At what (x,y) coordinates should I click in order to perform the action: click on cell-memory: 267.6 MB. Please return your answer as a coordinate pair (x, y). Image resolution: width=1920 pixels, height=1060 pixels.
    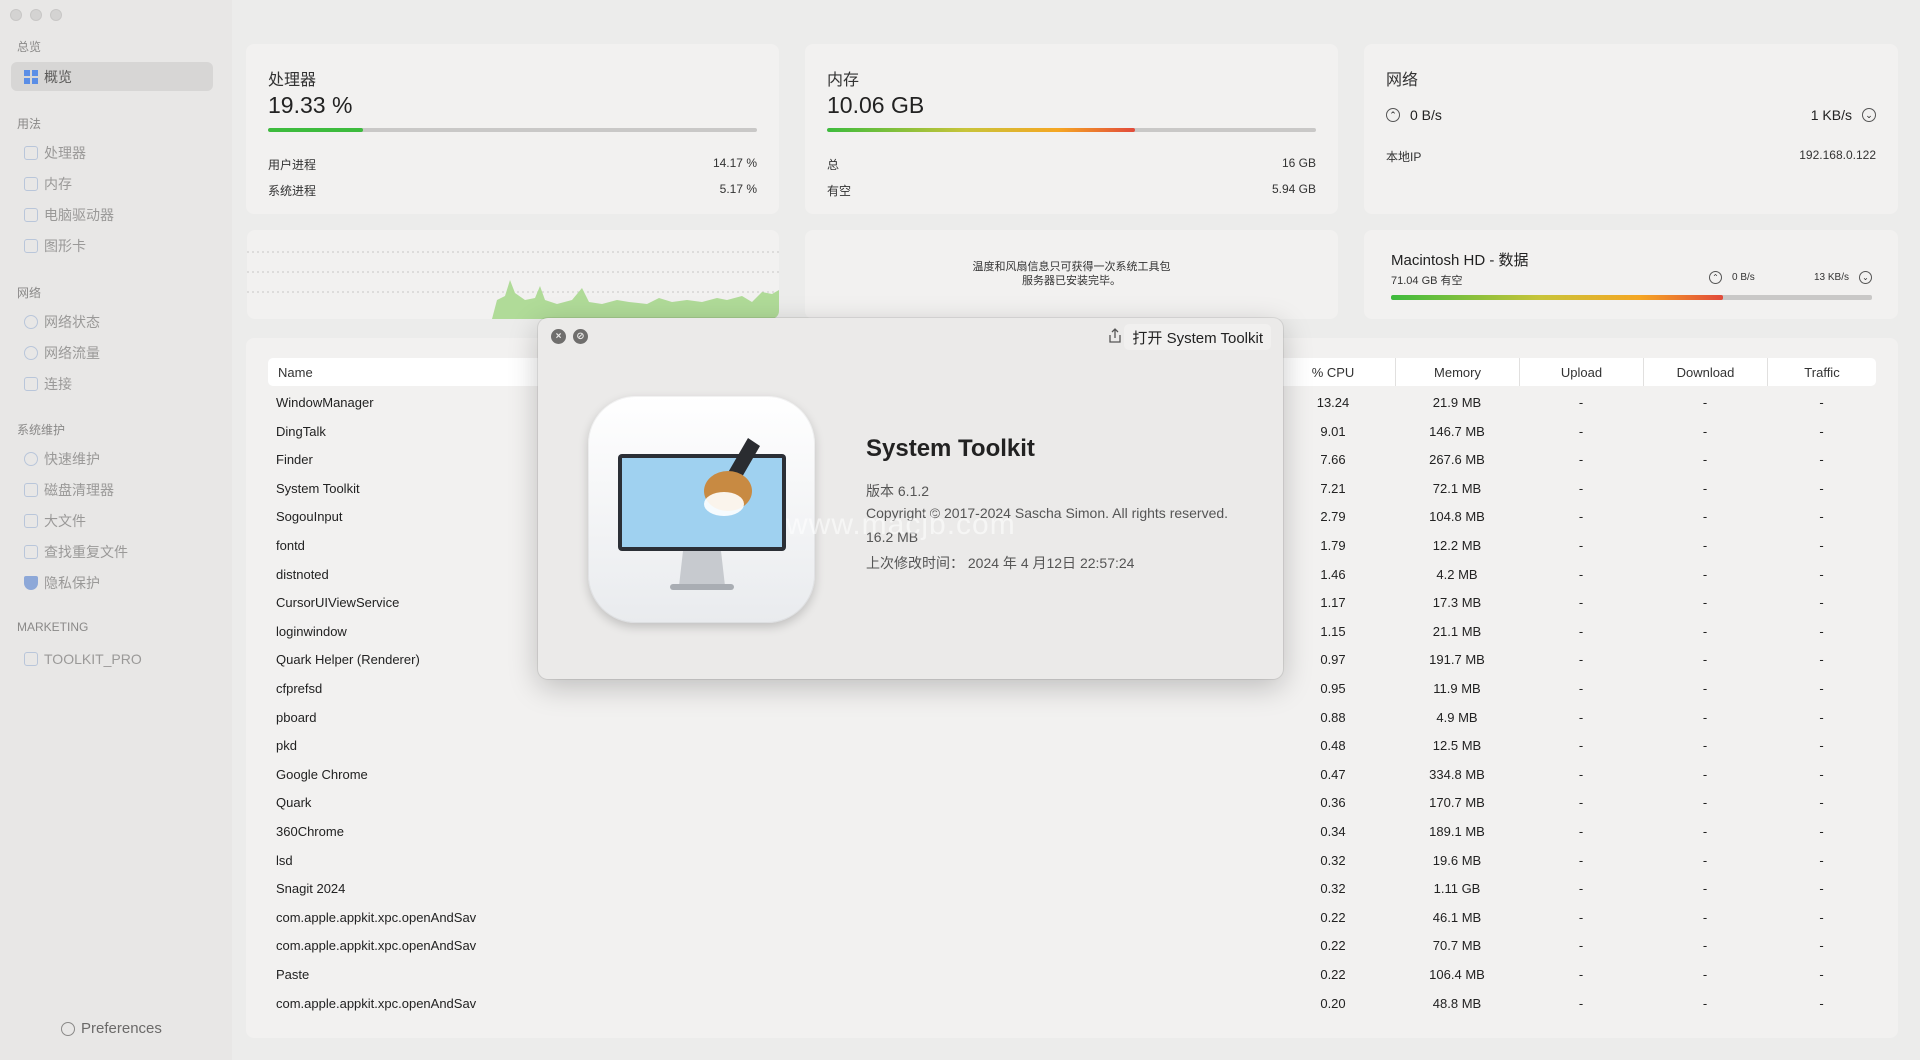
    Looking at the image, I should click on (1457, 460).